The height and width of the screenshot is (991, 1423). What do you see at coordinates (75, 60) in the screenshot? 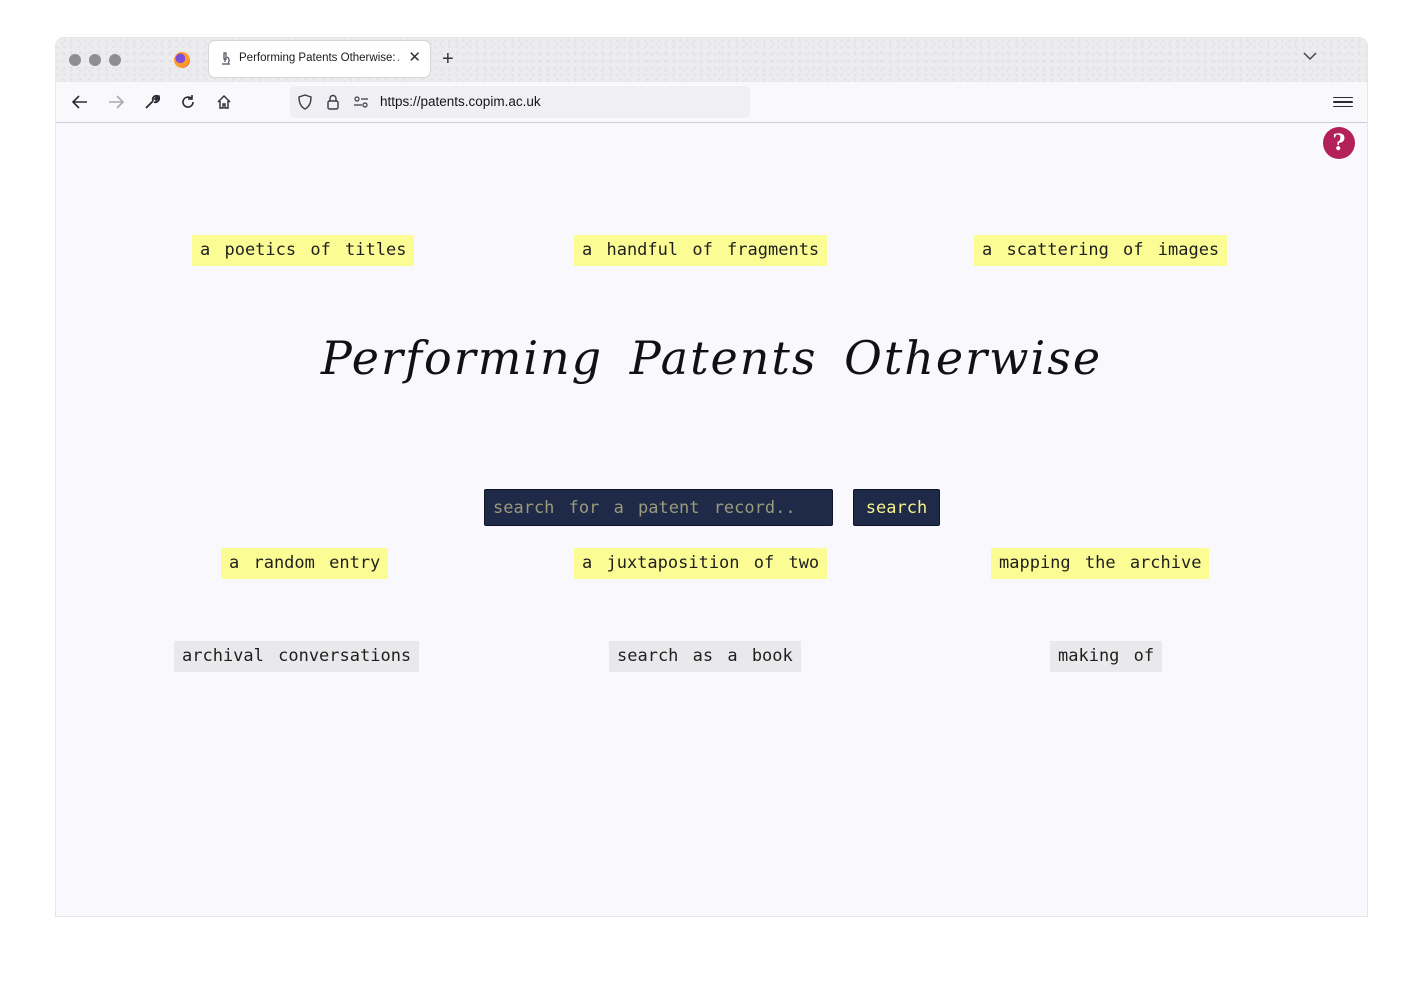
I see `close-window-button` at bounding box center [75, 60].